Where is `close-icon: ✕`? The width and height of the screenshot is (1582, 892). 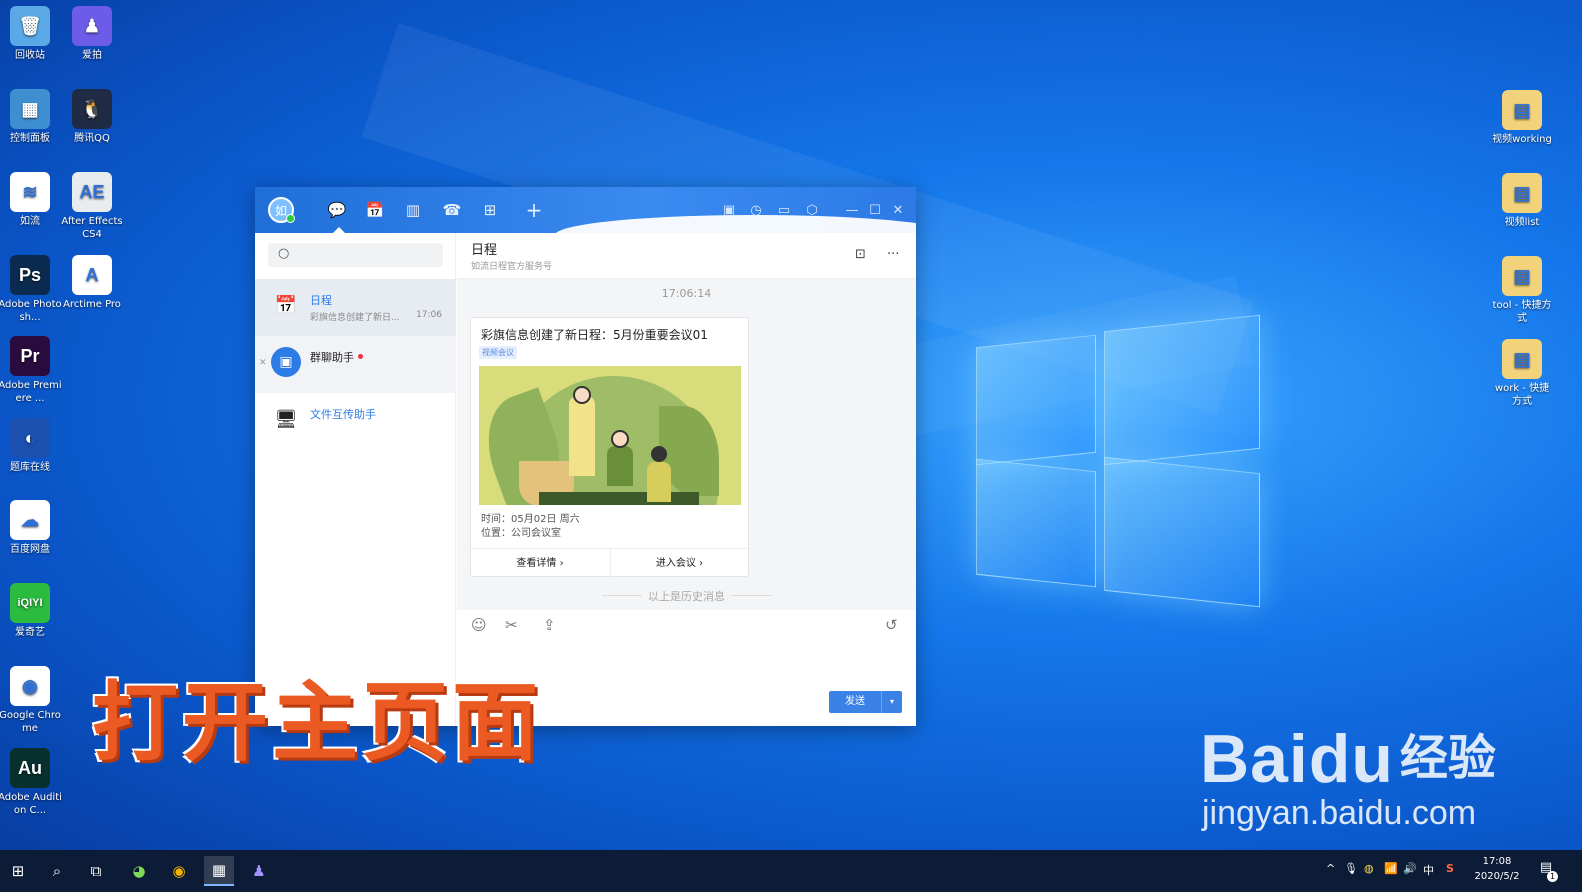 close-icon: ✕ is located at coordinates (898, 210).